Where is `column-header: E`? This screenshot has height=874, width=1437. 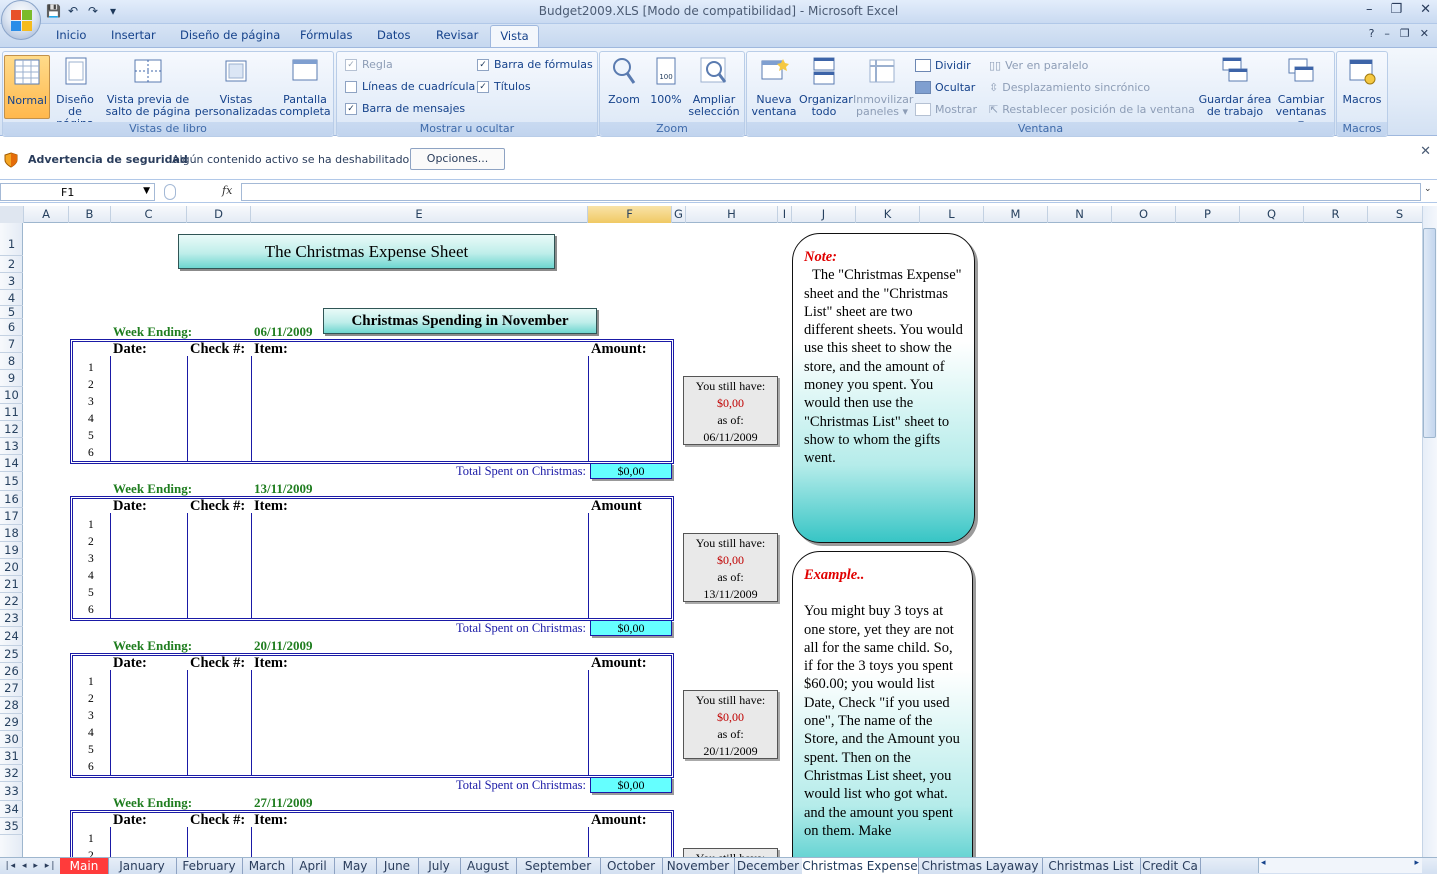 column-header: E is located at coordinates (419, 214).